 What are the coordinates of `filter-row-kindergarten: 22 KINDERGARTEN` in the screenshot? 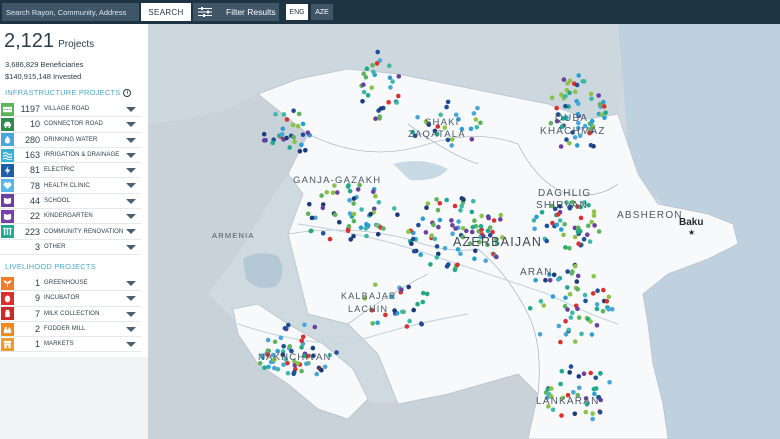 It's located at (70, 217).